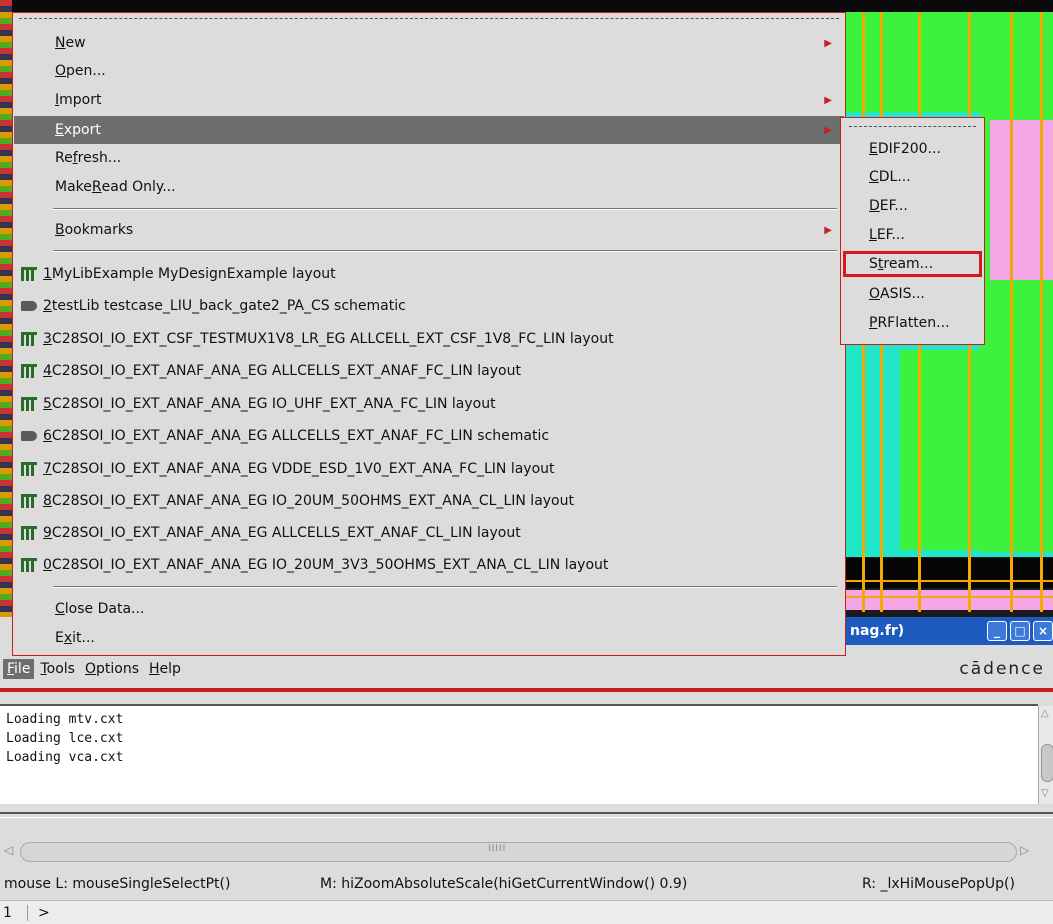  Describe the element at coordinates (949, 573) in the screenshot. I see `layout-black-band` at that location.